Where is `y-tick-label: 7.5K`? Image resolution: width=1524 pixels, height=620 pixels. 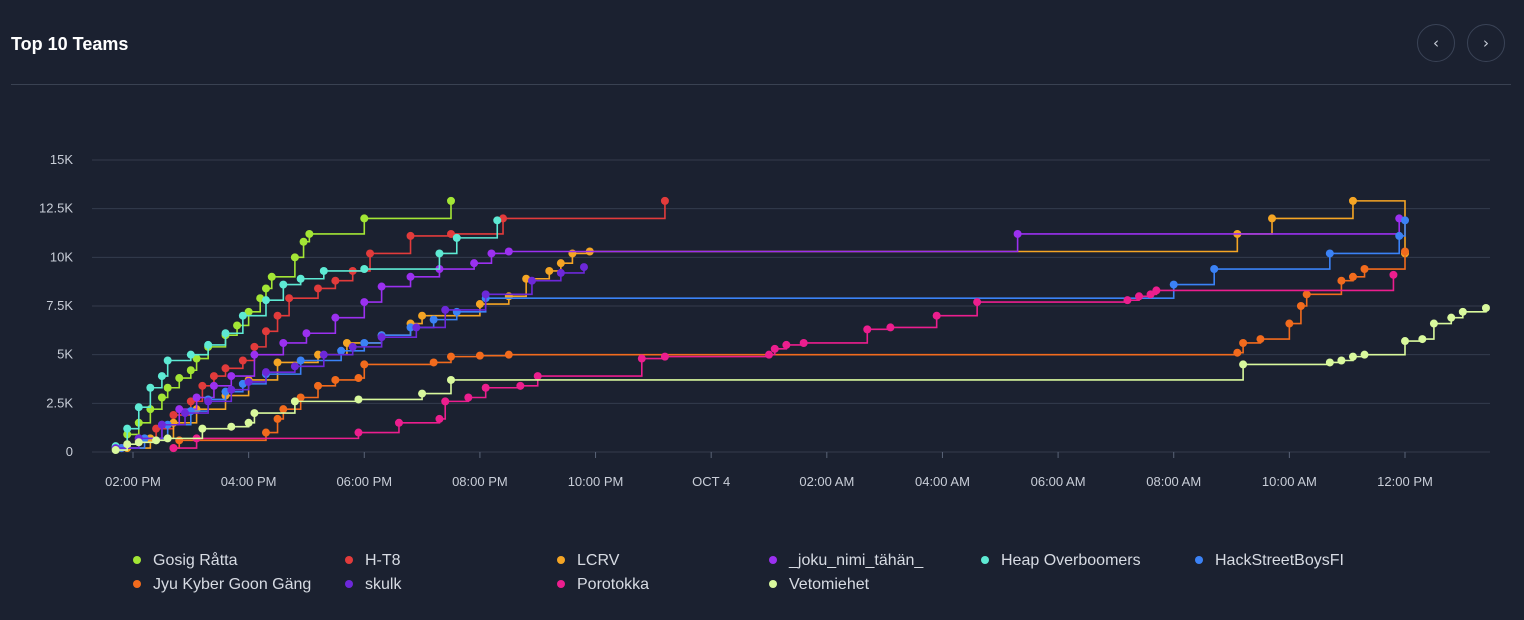 y-tick-label: 7.5K is located at coordinates (59, 305).